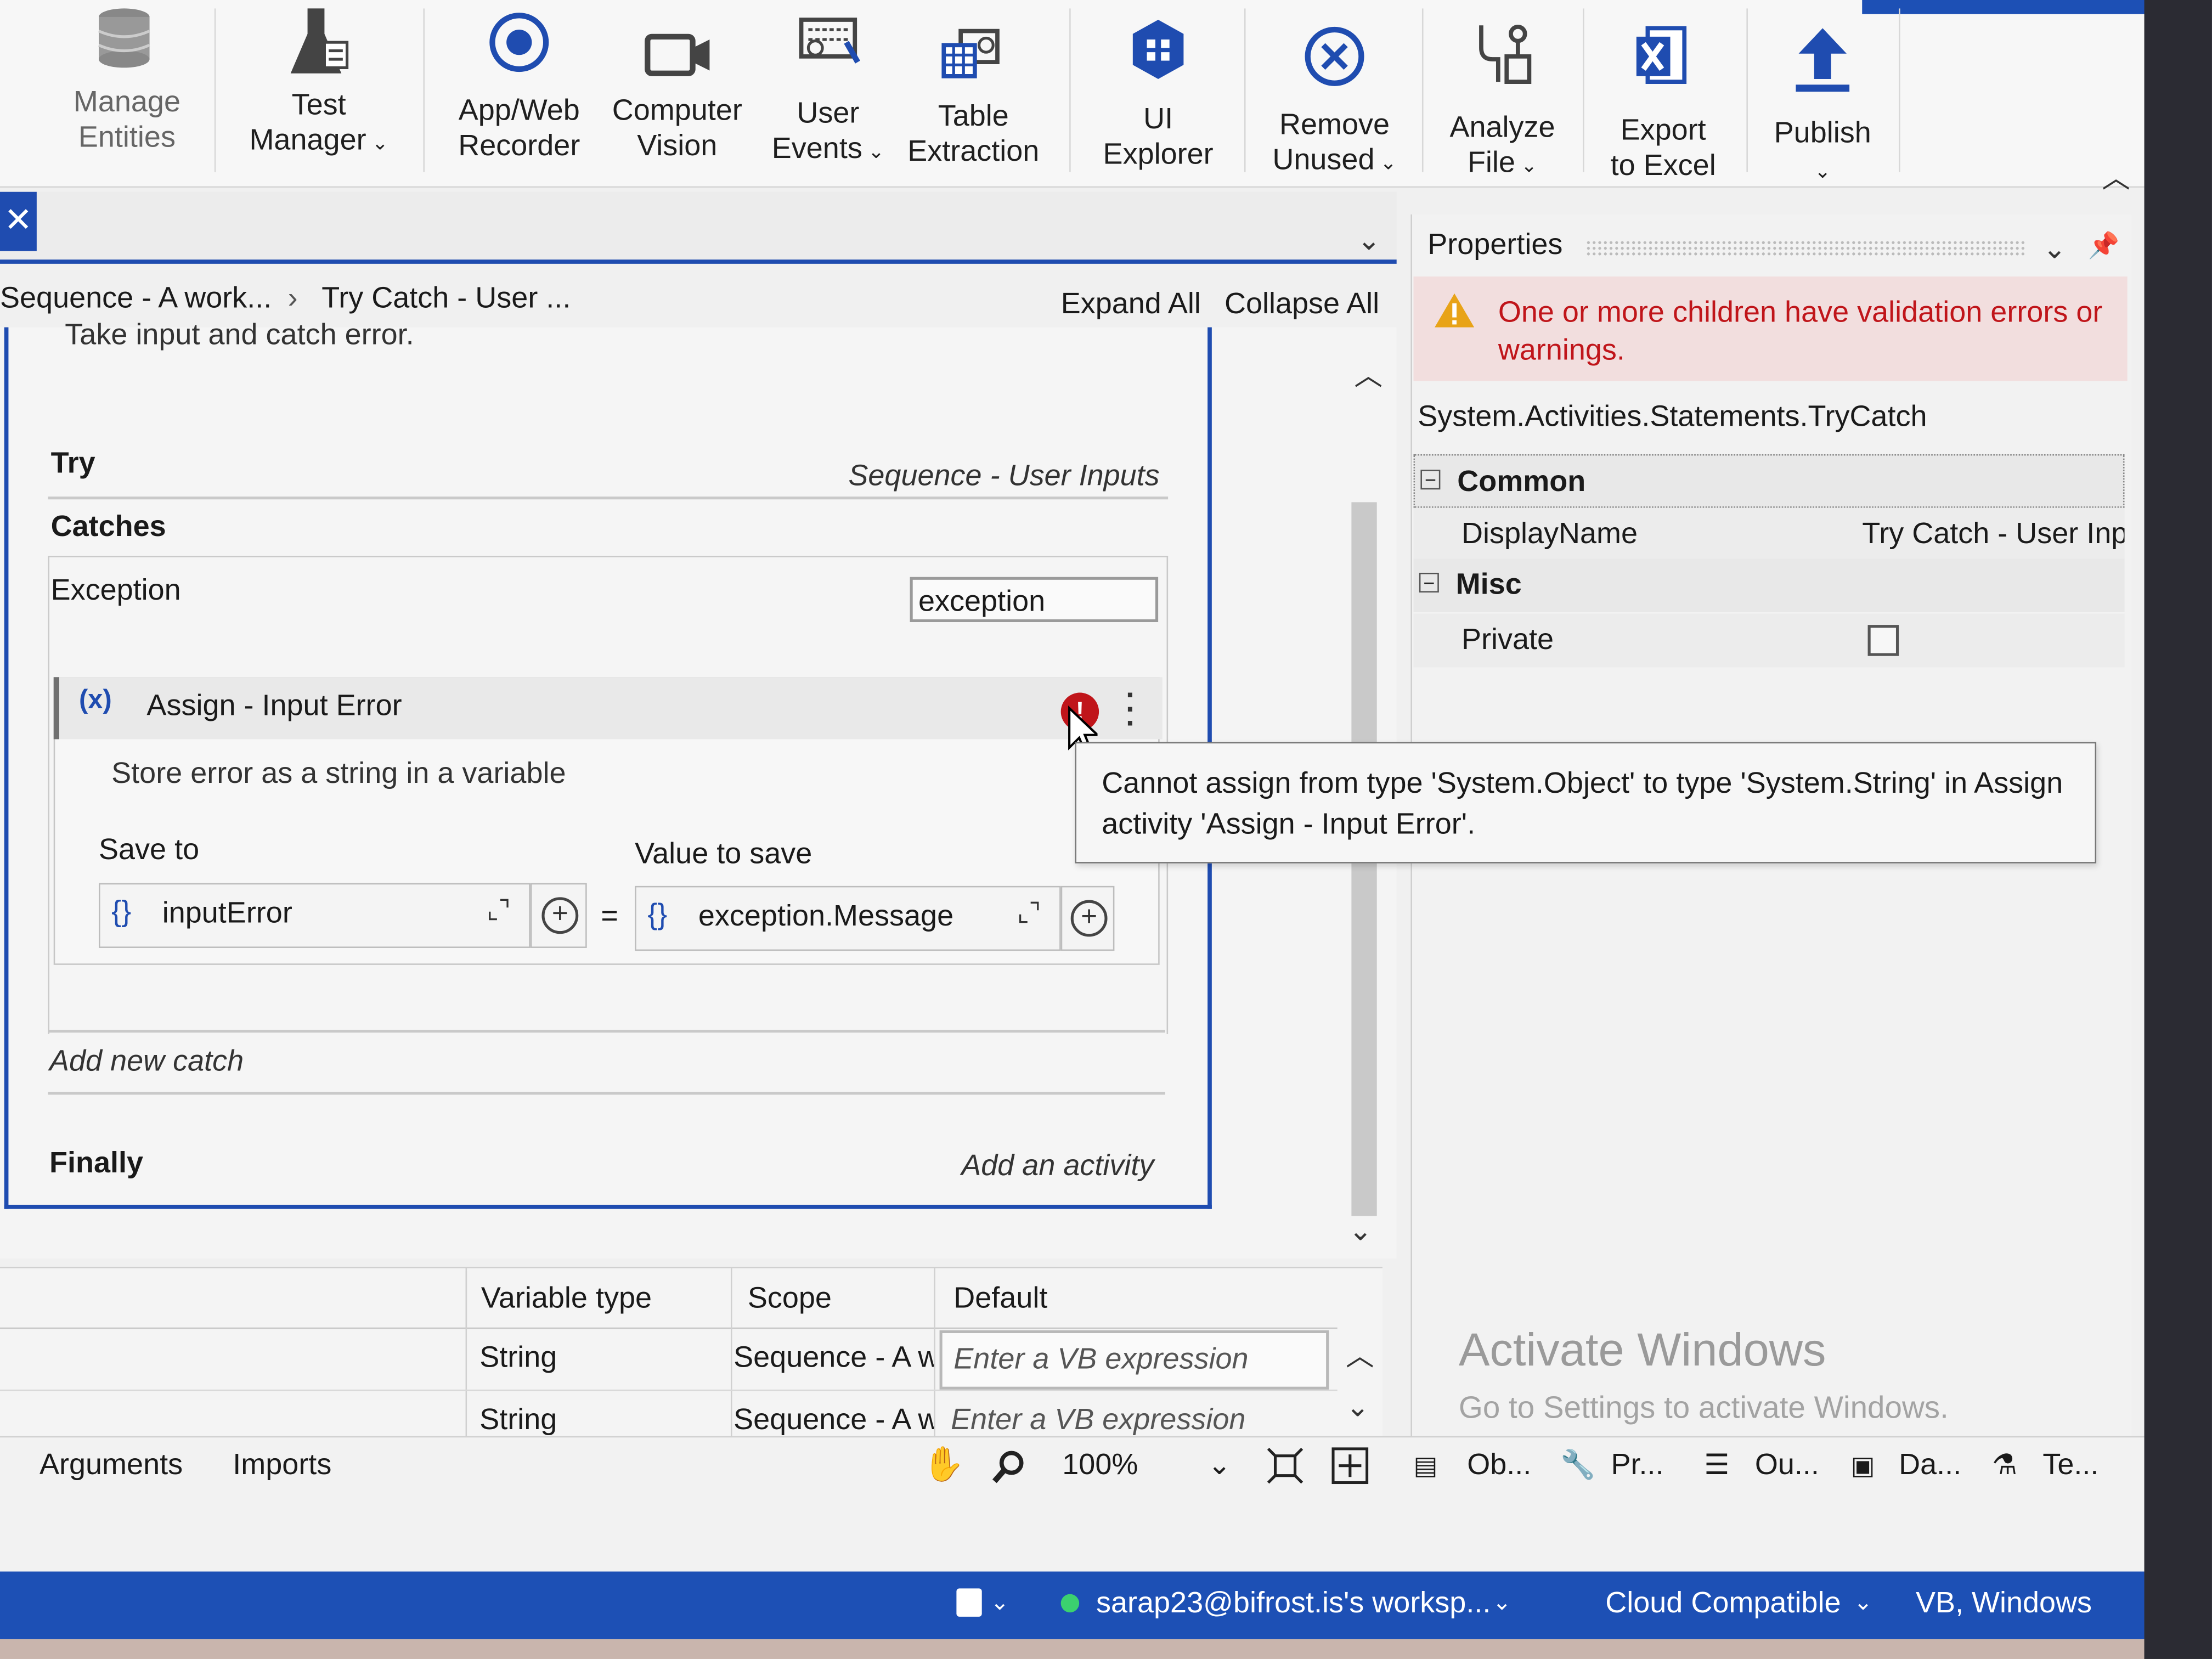  Describe the element at coordinates (944, 1465) in the screenshot. I see `hand-pan-icon: ✋` at that location.